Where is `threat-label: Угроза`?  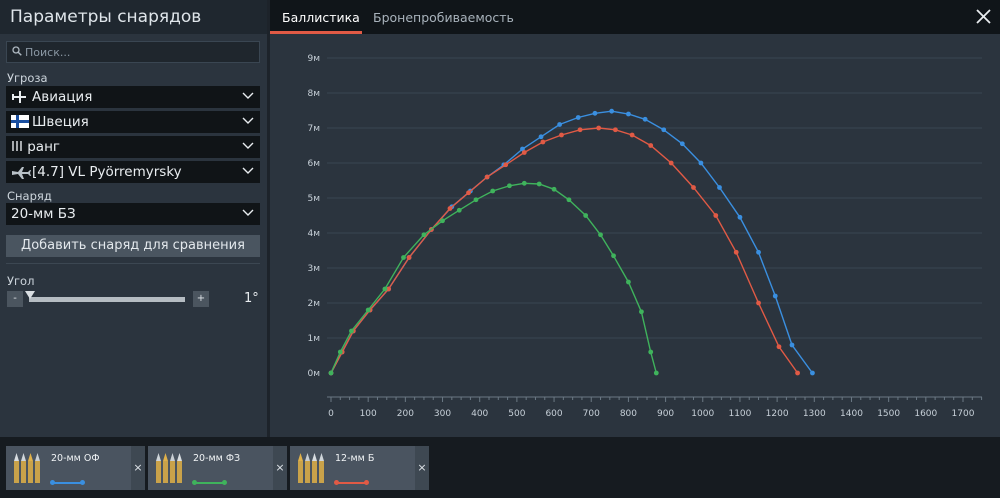 threat-label: Угроза is located at coordinates (27, 78).